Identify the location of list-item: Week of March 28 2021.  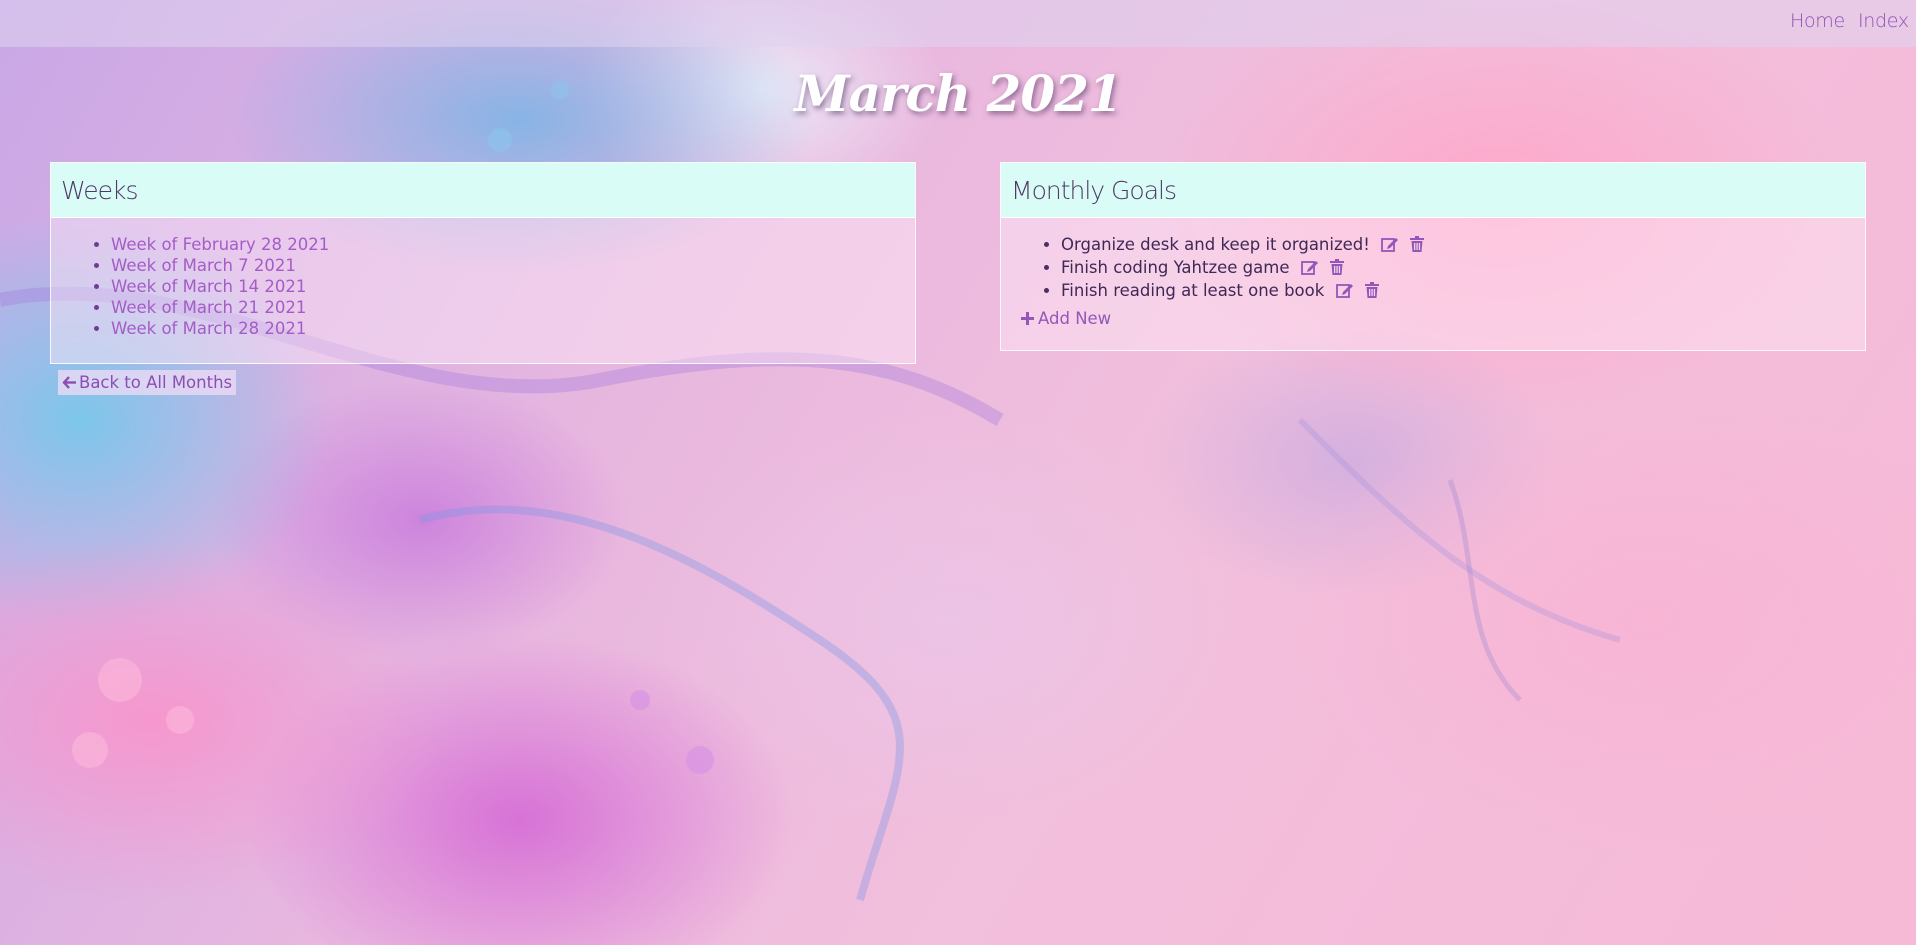
(513, 328).